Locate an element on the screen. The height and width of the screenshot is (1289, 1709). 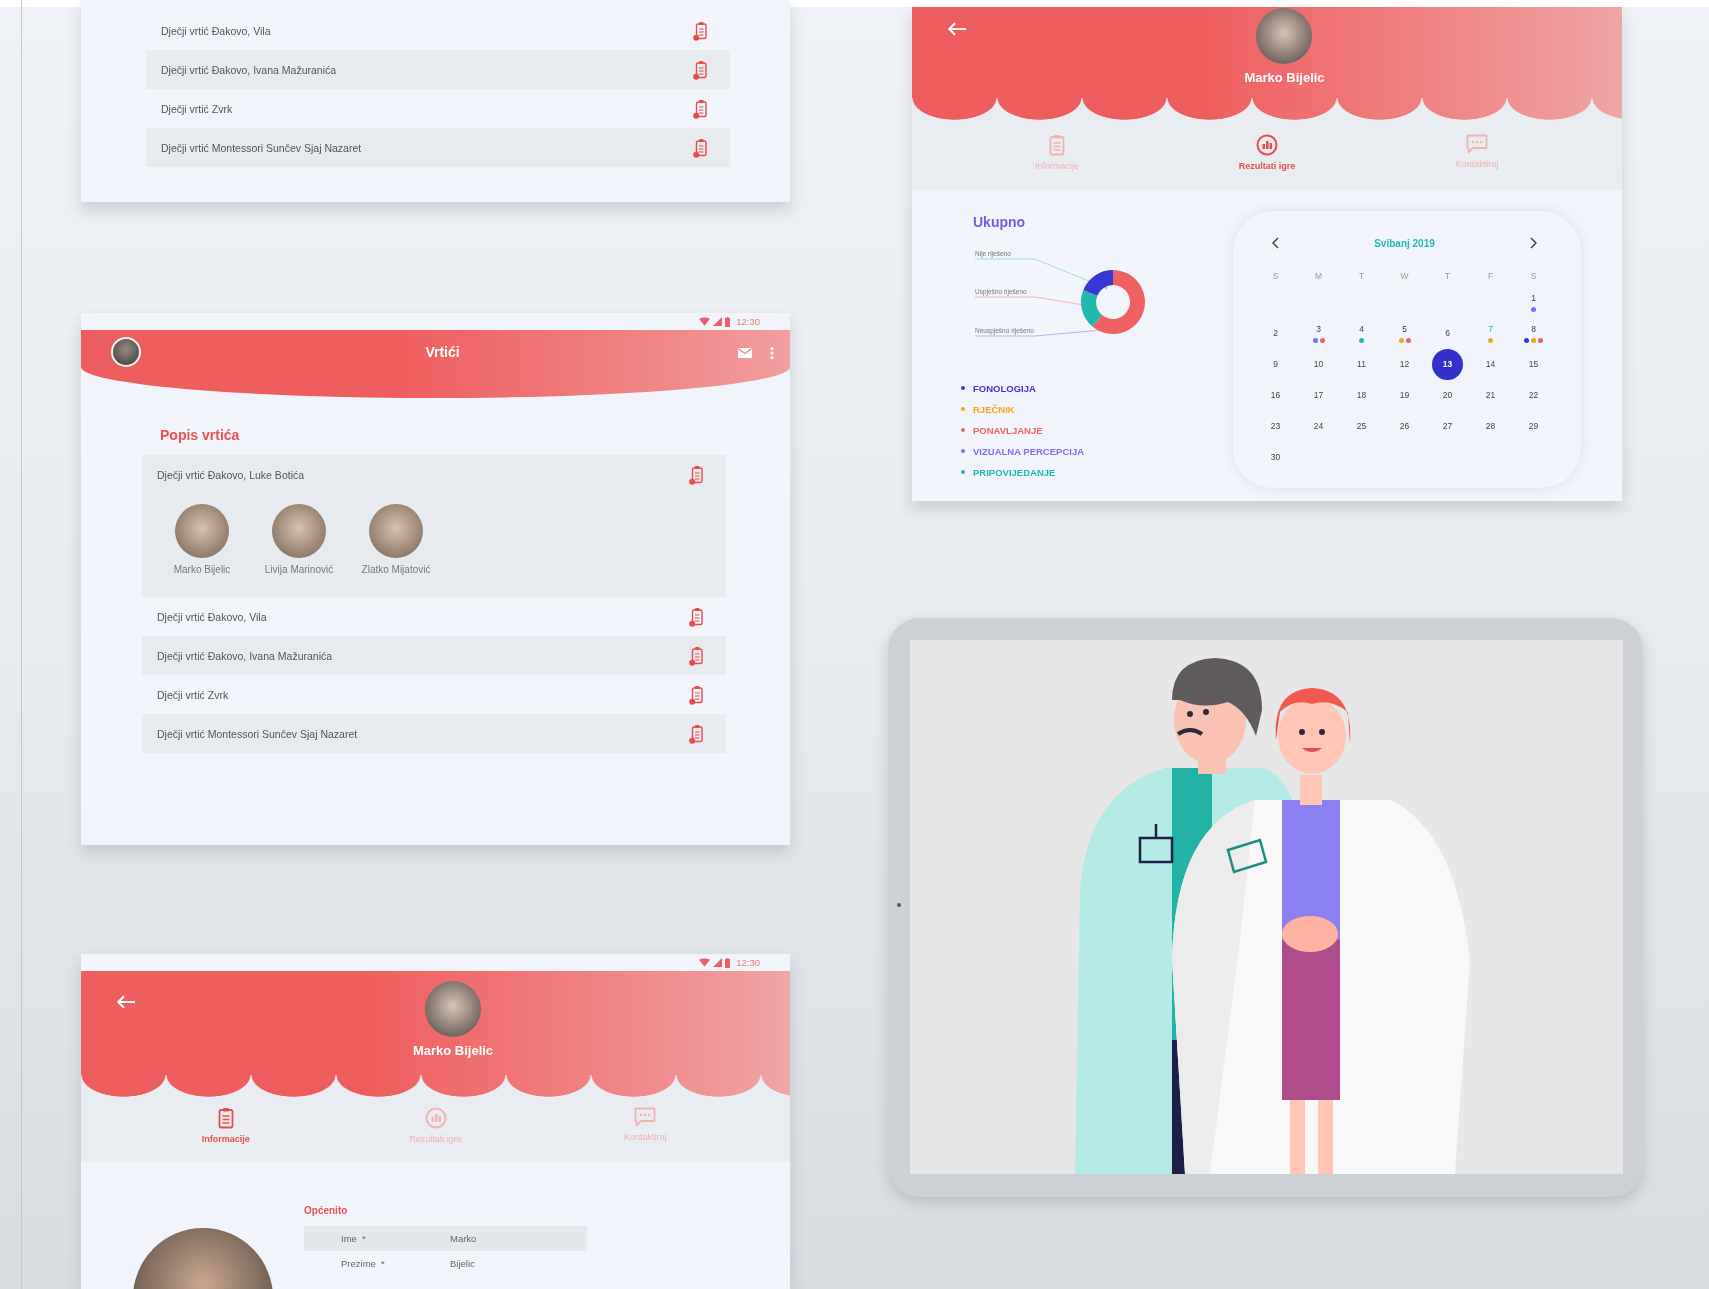
field-label: Prezime * is located at coordinates (363, 1263).